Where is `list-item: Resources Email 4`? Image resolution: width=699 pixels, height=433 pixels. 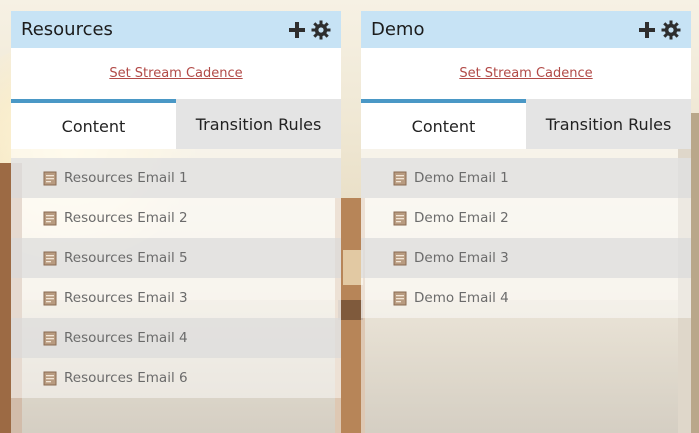 list-item: Resources Email 4 is located at coordinates (176, 338).